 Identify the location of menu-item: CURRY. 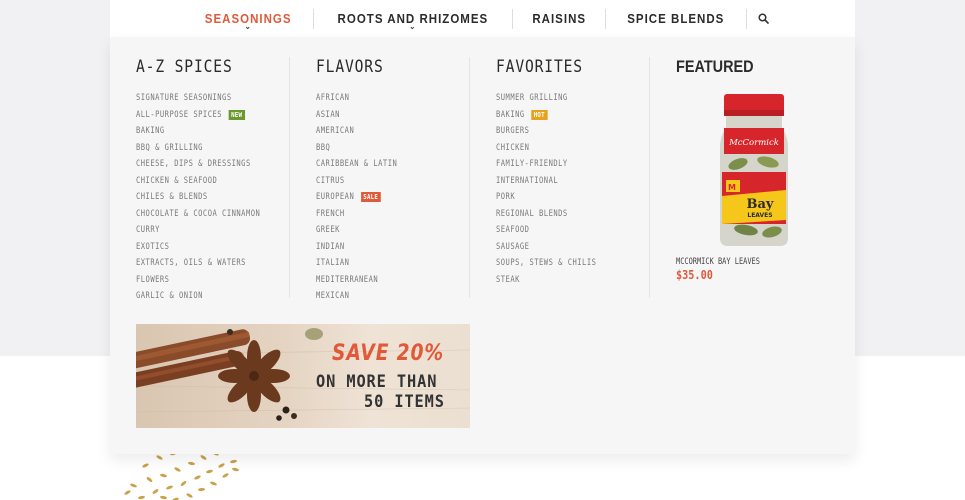
(198, 230).